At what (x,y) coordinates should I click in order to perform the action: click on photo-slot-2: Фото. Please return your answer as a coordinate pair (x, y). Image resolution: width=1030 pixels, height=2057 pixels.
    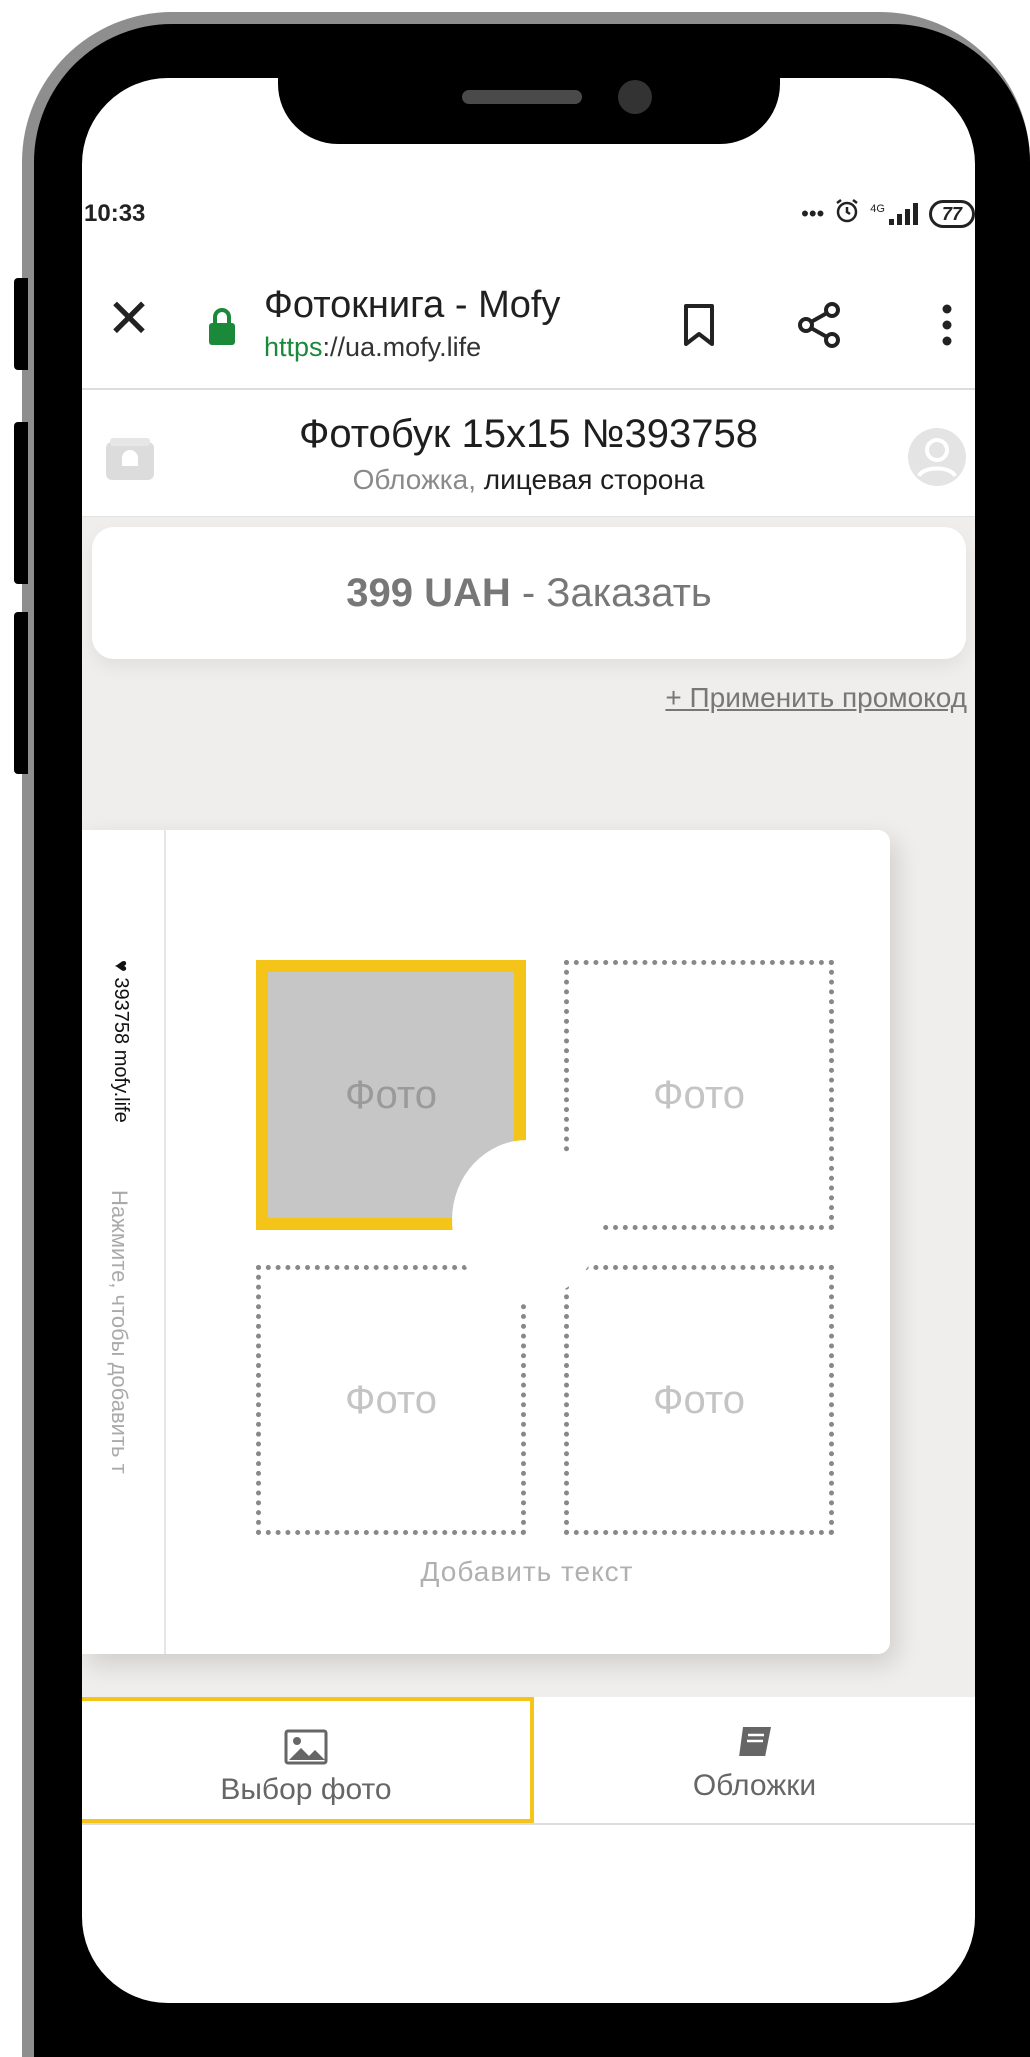
    Looking at the image, I should click on (699, 1095).